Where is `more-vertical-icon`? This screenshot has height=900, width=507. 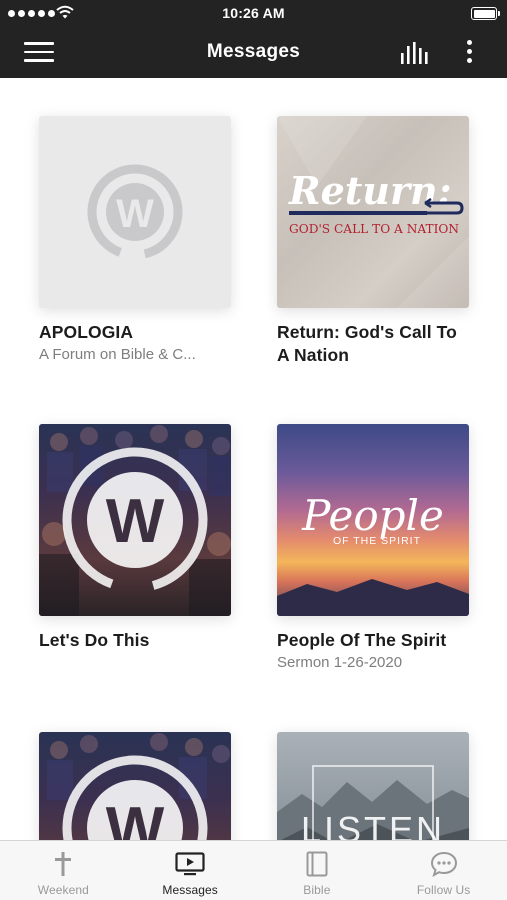 more-vertical-icon is located at coordinates (469, 54).